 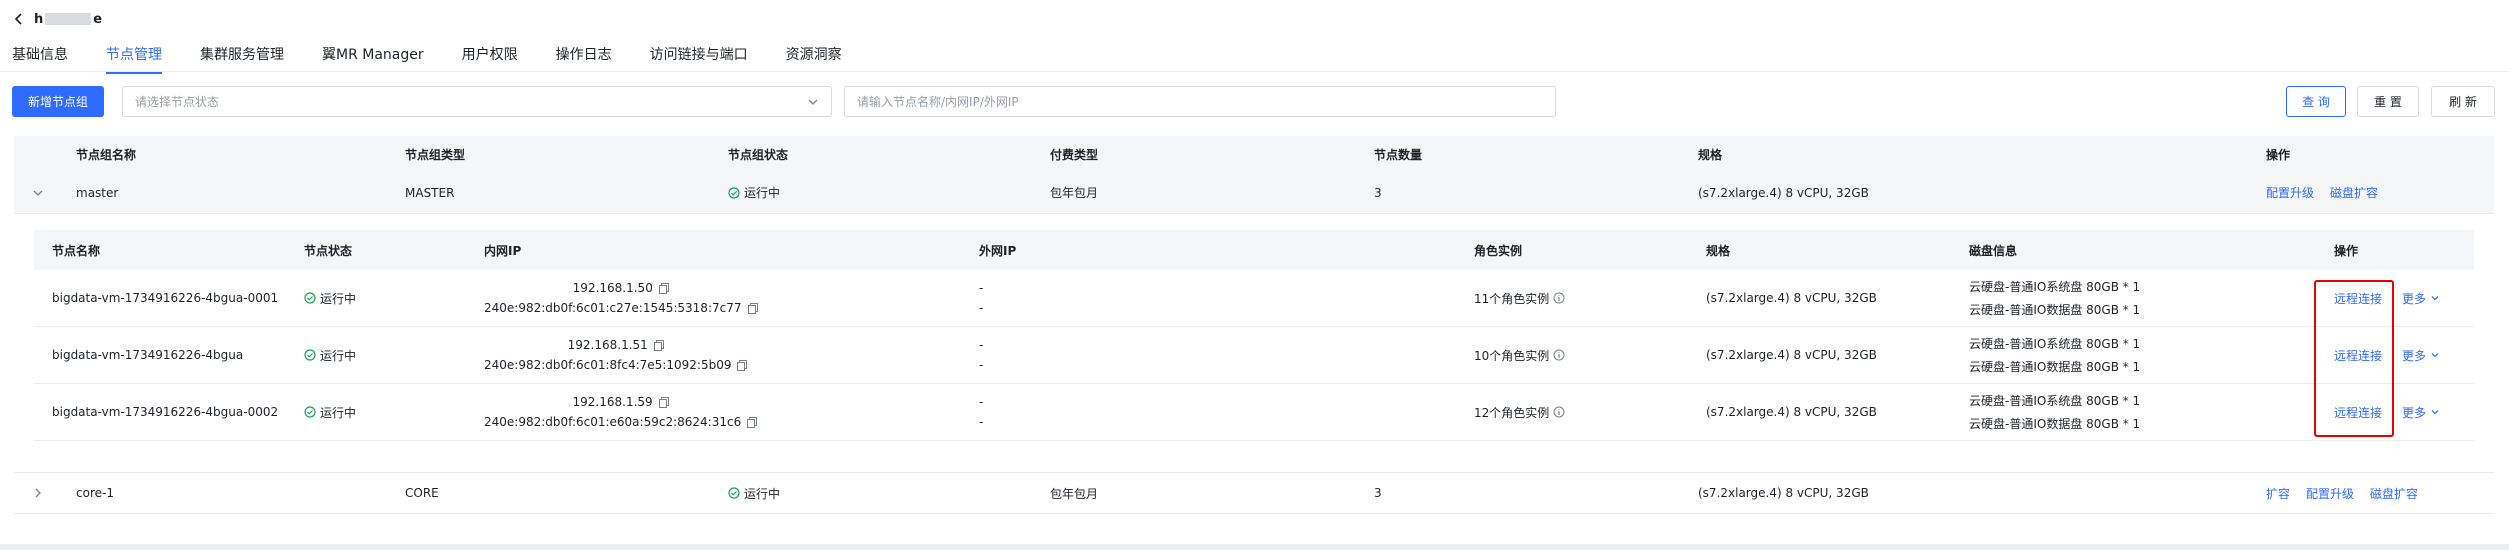 What do you see at coordinates (40, 58) in the screenshot?
I see `tab-basic-info: 基础信息` at bounding box center [40, 58].